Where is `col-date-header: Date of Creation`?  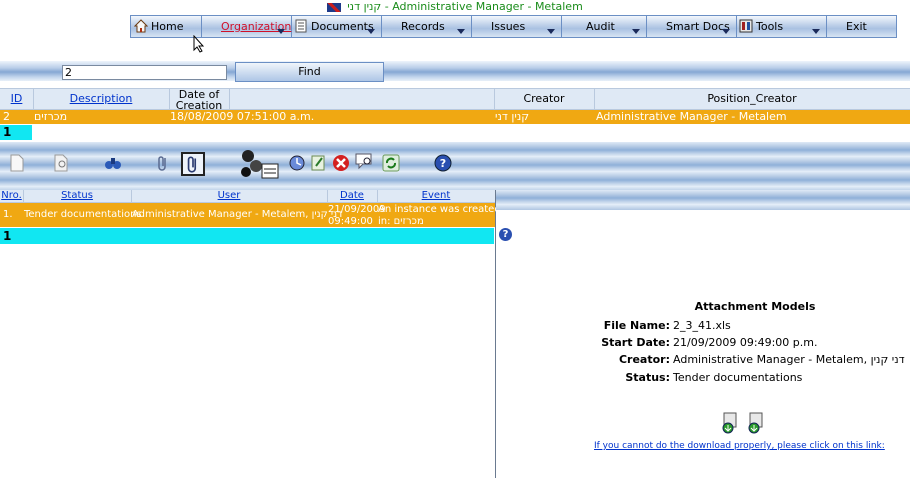
col-date-header: Date of Creation is located at coordinates (199, 100).